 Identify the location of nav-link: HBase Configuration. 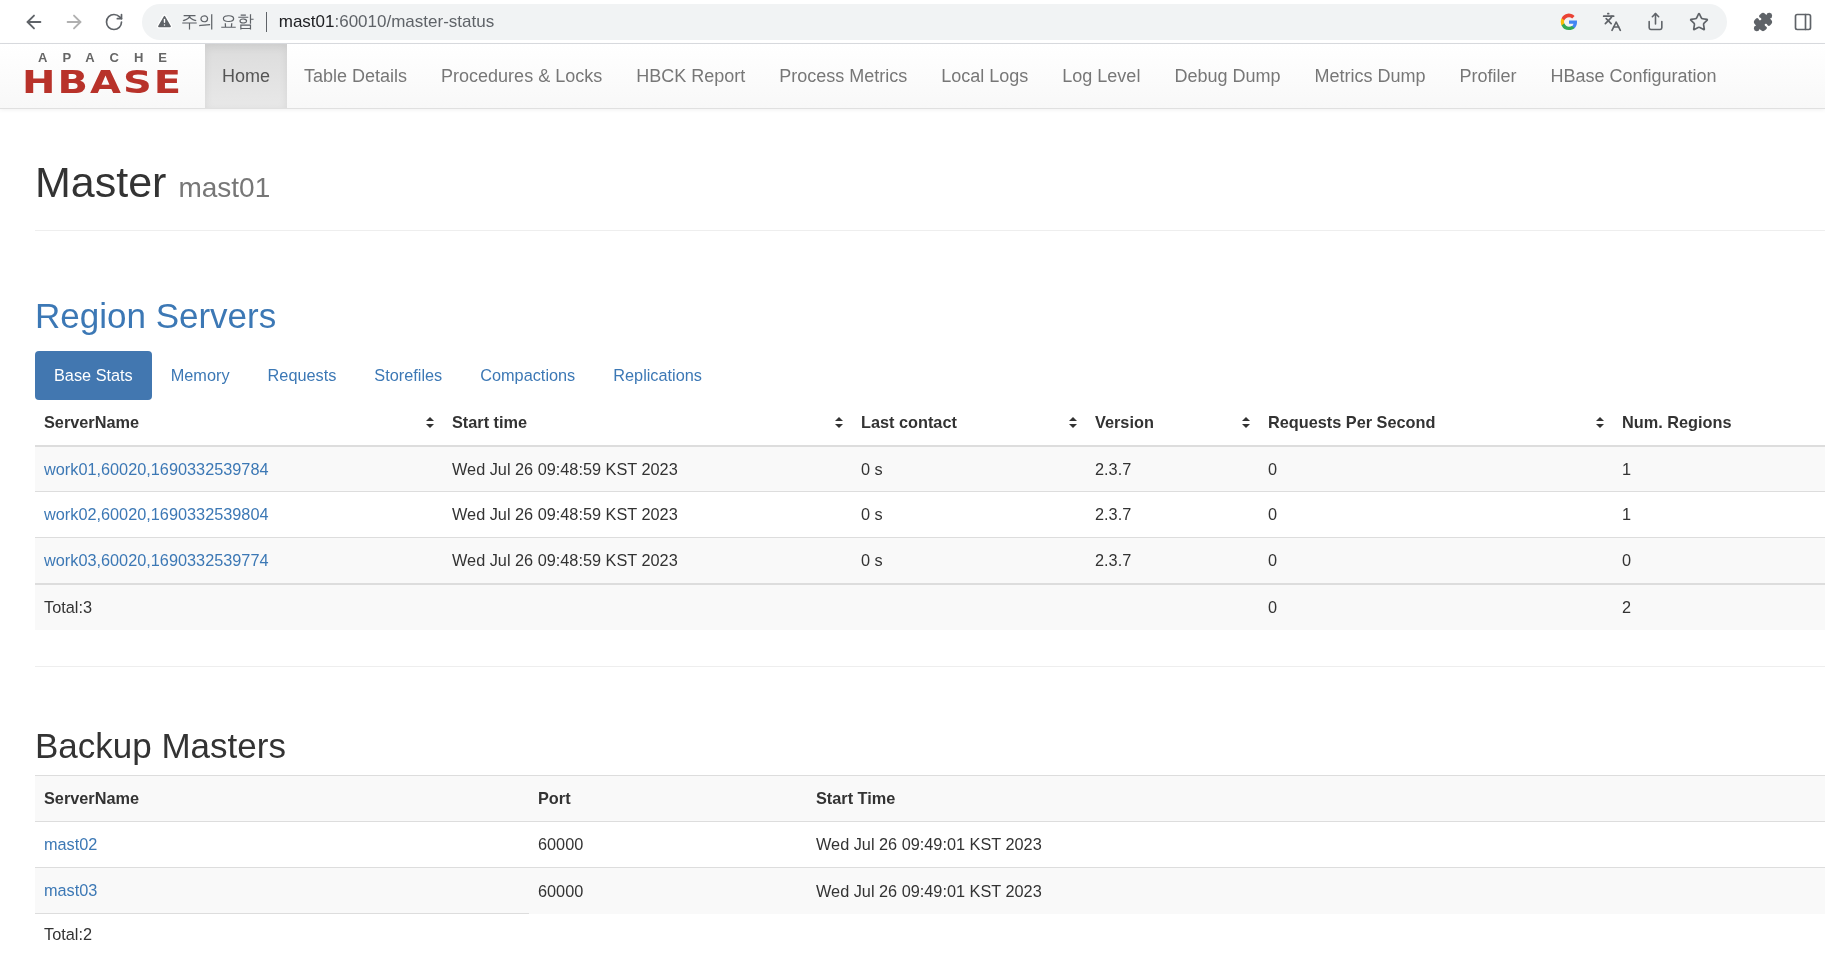
(1633, 76).